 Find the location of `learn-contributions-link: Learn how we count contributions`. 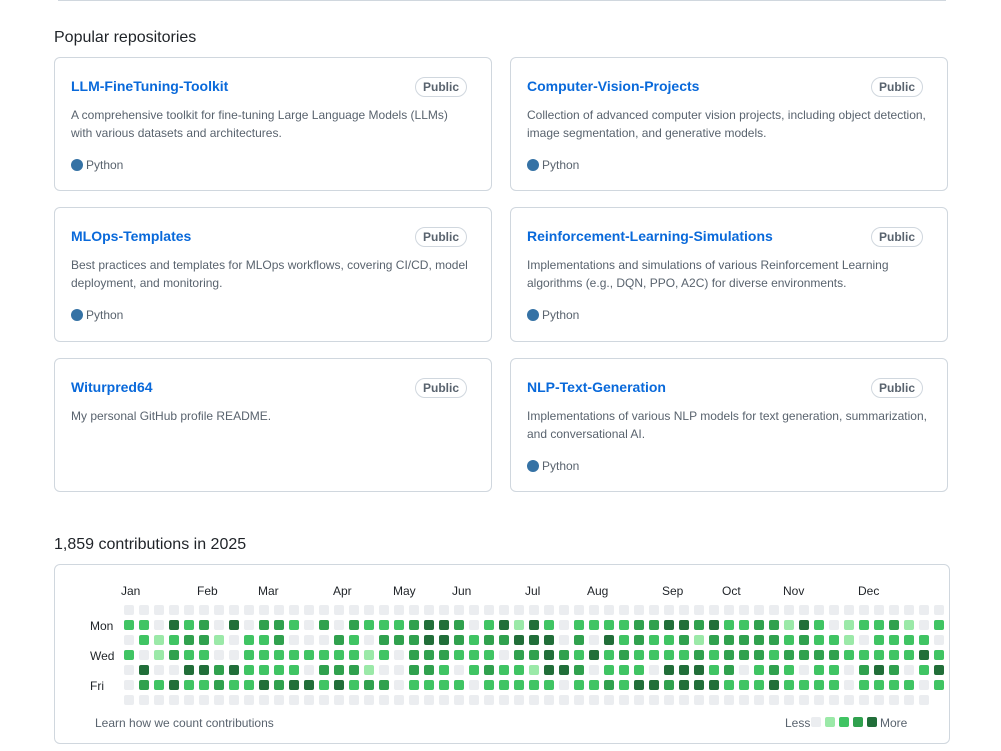

learn-contributions-link: Learn how we count contributions is located at coordinates (184, 723).